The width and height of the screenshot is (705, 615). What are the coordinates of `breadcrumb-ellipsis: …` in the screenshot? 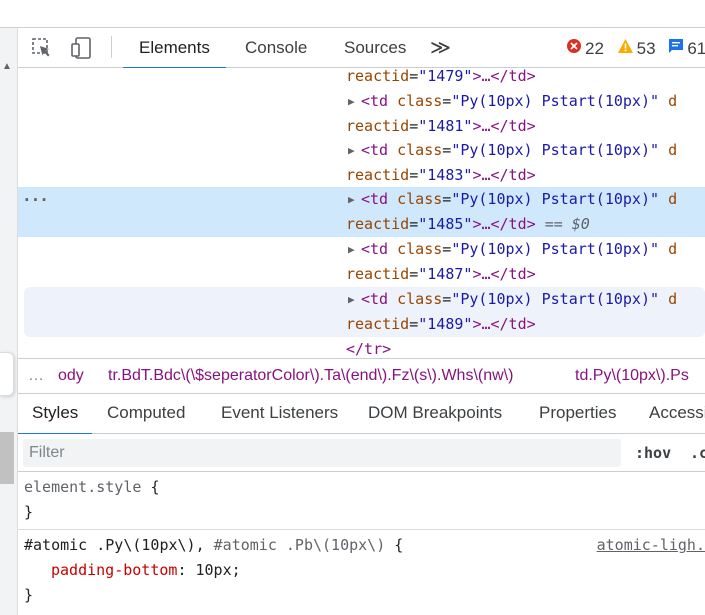 It's located at (36, 376).